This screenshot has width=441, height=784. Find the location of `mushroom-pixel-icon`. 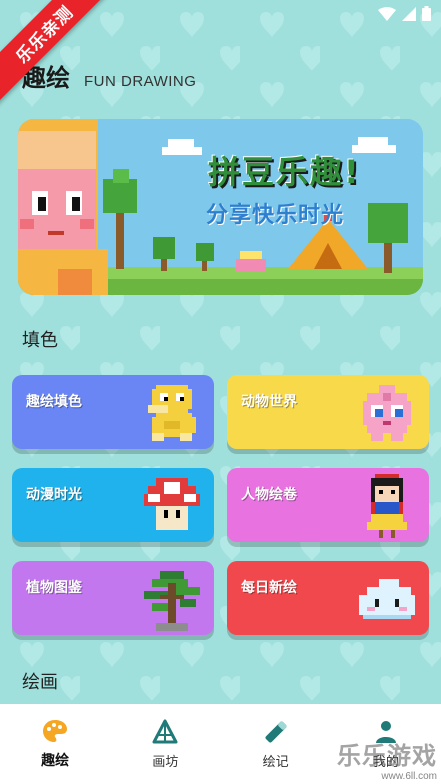

mushroom-pixel-icon is located at coordinates (172, 504).